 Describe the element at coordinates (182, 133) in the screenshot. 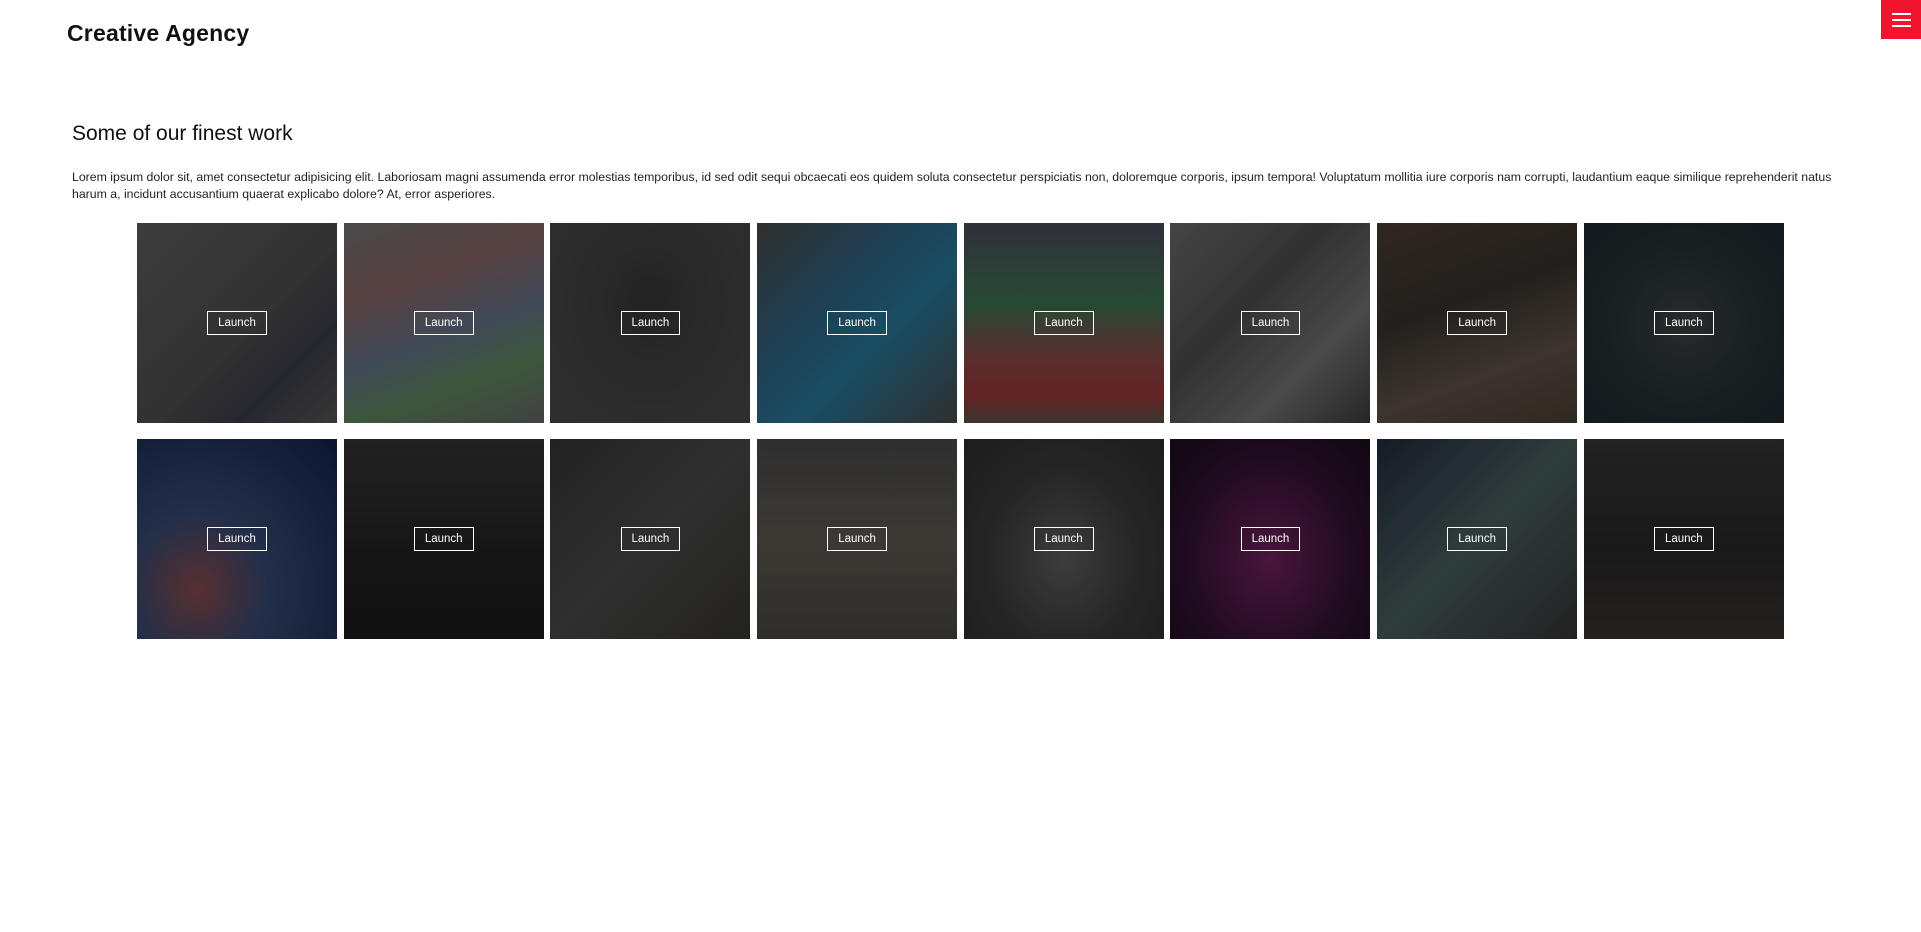

I see `section-title: Some of our finest work` at that location.